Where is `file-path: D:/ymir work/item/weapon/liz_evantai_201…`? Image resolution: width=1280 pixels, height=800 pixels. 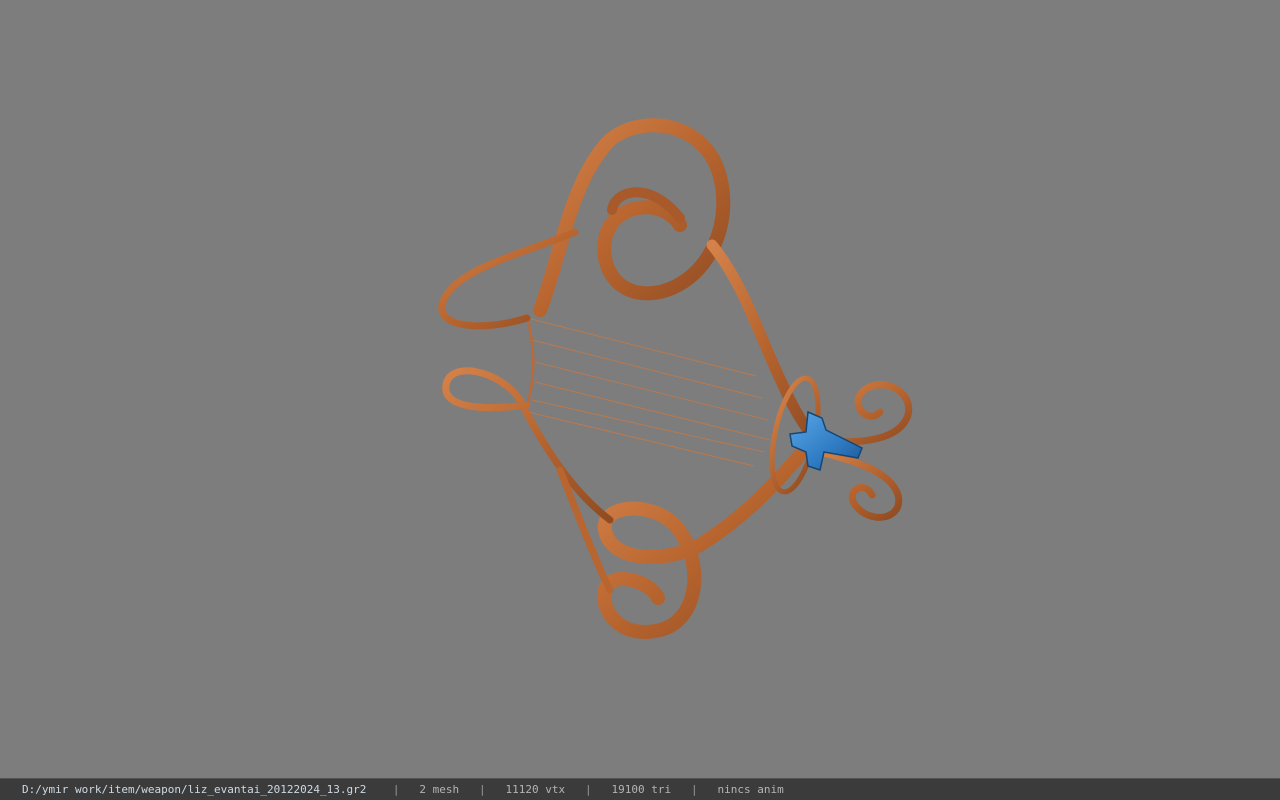
file-path: D:/ymir work/item/weapon/liz_evantai_201… is located at coordinates (194, 789).